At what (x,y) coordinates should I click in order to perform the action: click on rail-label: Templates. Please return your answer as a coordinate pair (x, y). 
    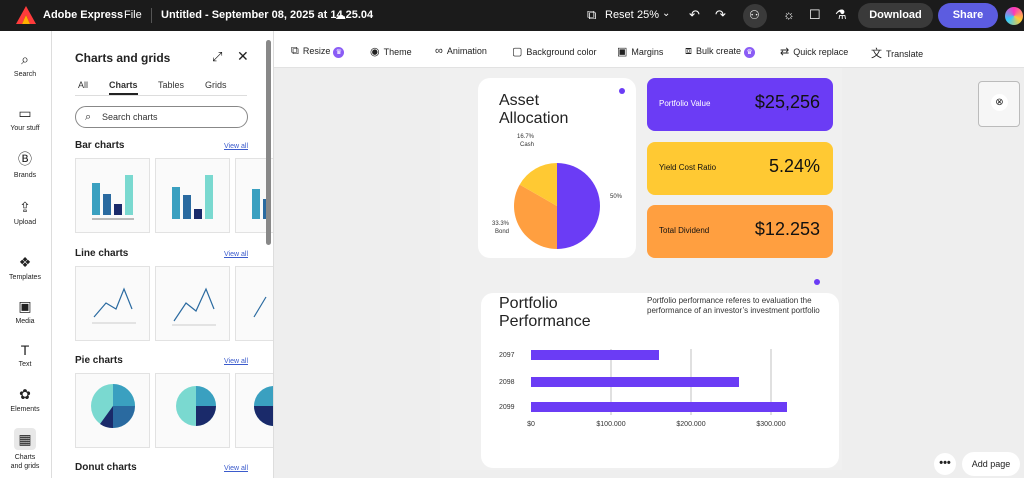
    Looking at the image, I should click on (25, 277).